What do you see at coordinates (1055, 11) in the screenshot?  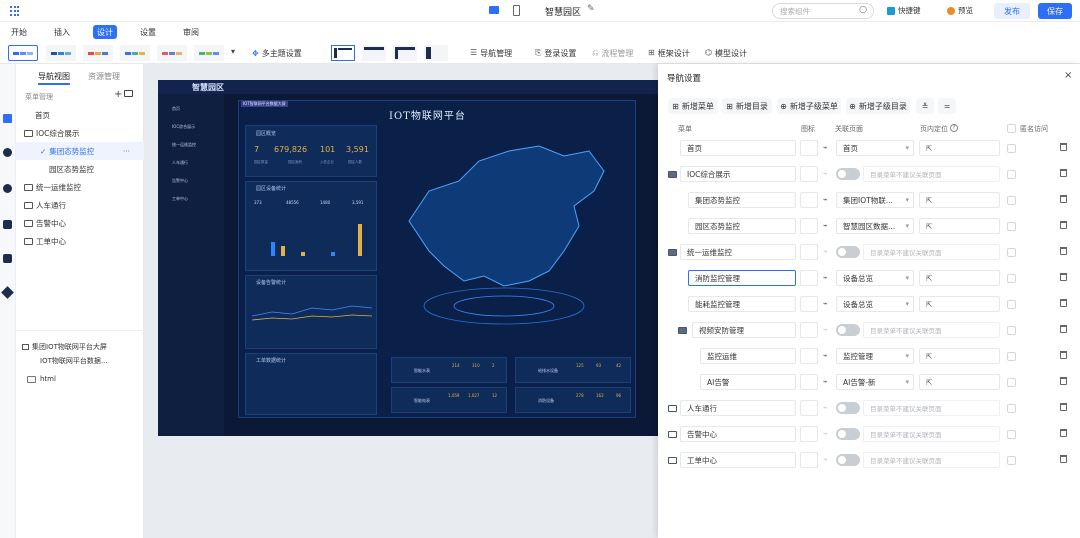 I see `save-button: 保存` at bounding box center [1055, 11].